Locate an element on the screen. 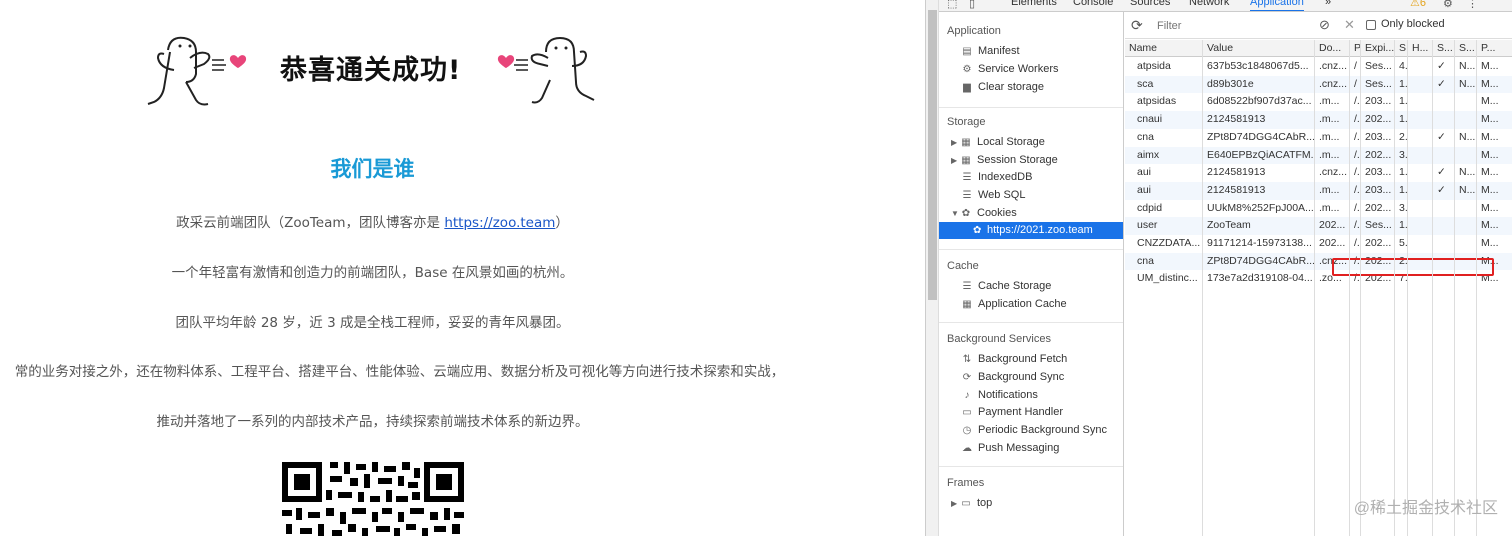 The height and width of the screenshot is (536, 1512). intro-paragraph: 政采云前端团队（ZooTeam，团队博客亦是 https://zoo.team） is located at coordinates (372, 221).